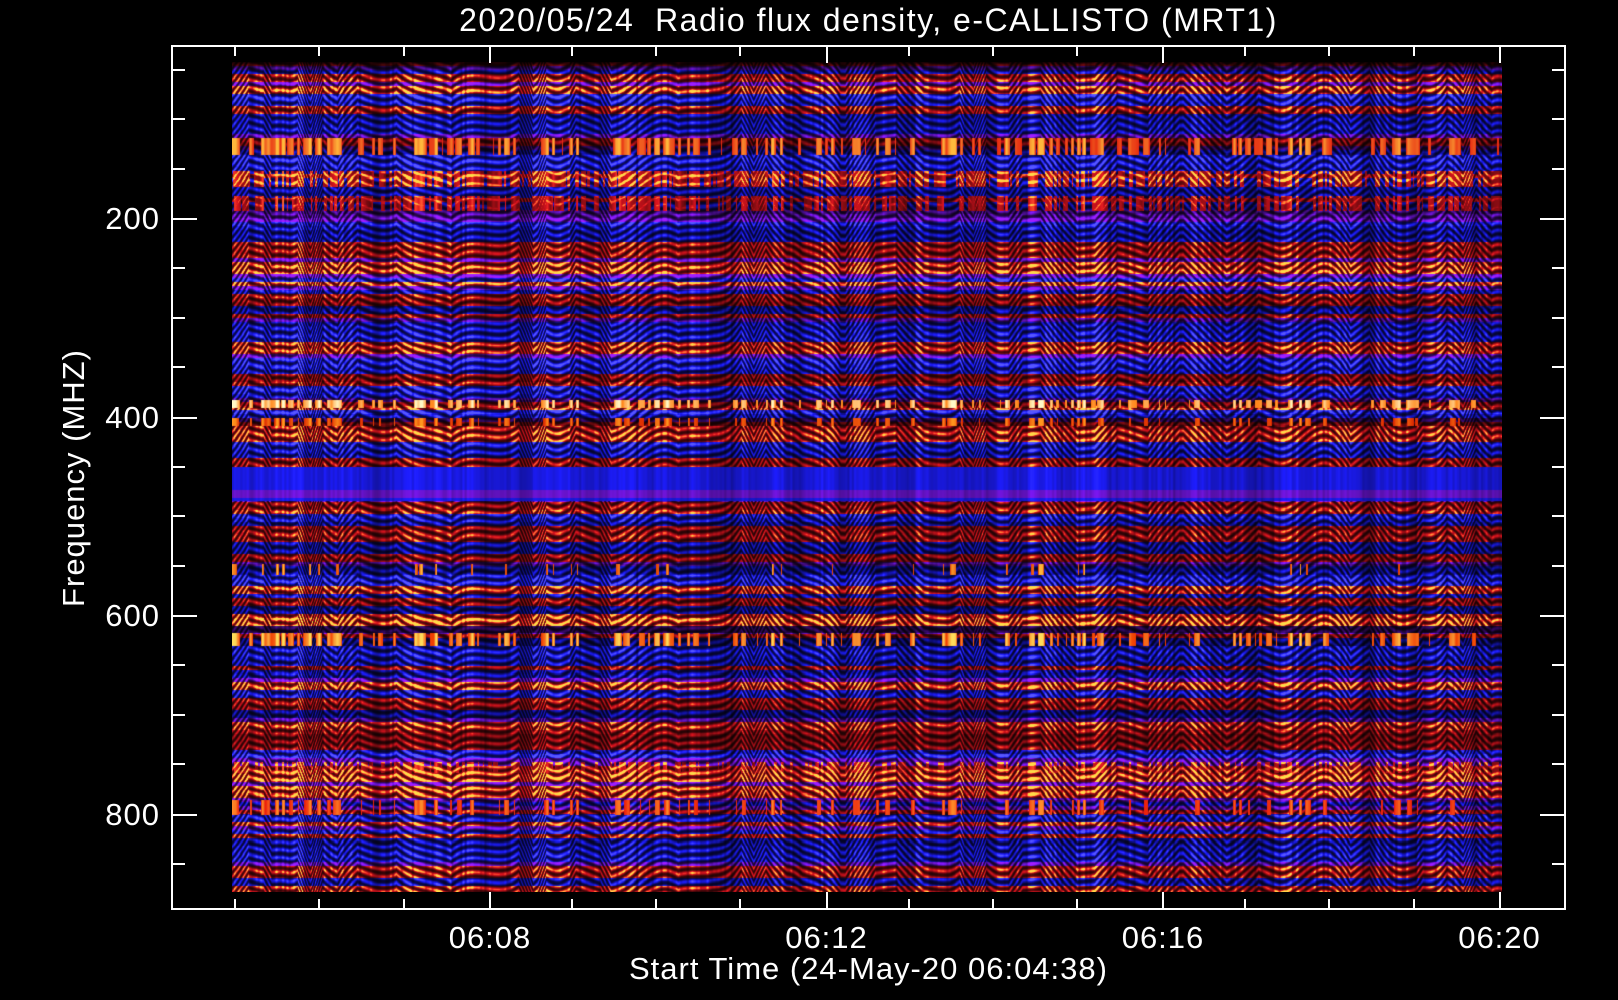  Describe the element at coordinates (1499, 937) in the screenshot. I see `x-tick-label: 06:20` at that location.